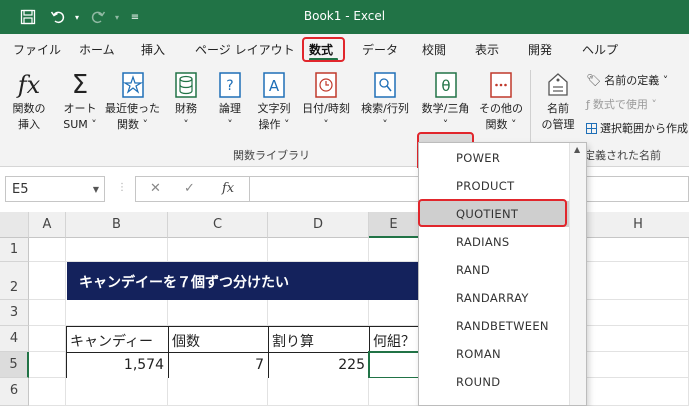 The width and height of the screenshot is (689, 406). I want to click on row-header-6: 6, so click(14, 392).